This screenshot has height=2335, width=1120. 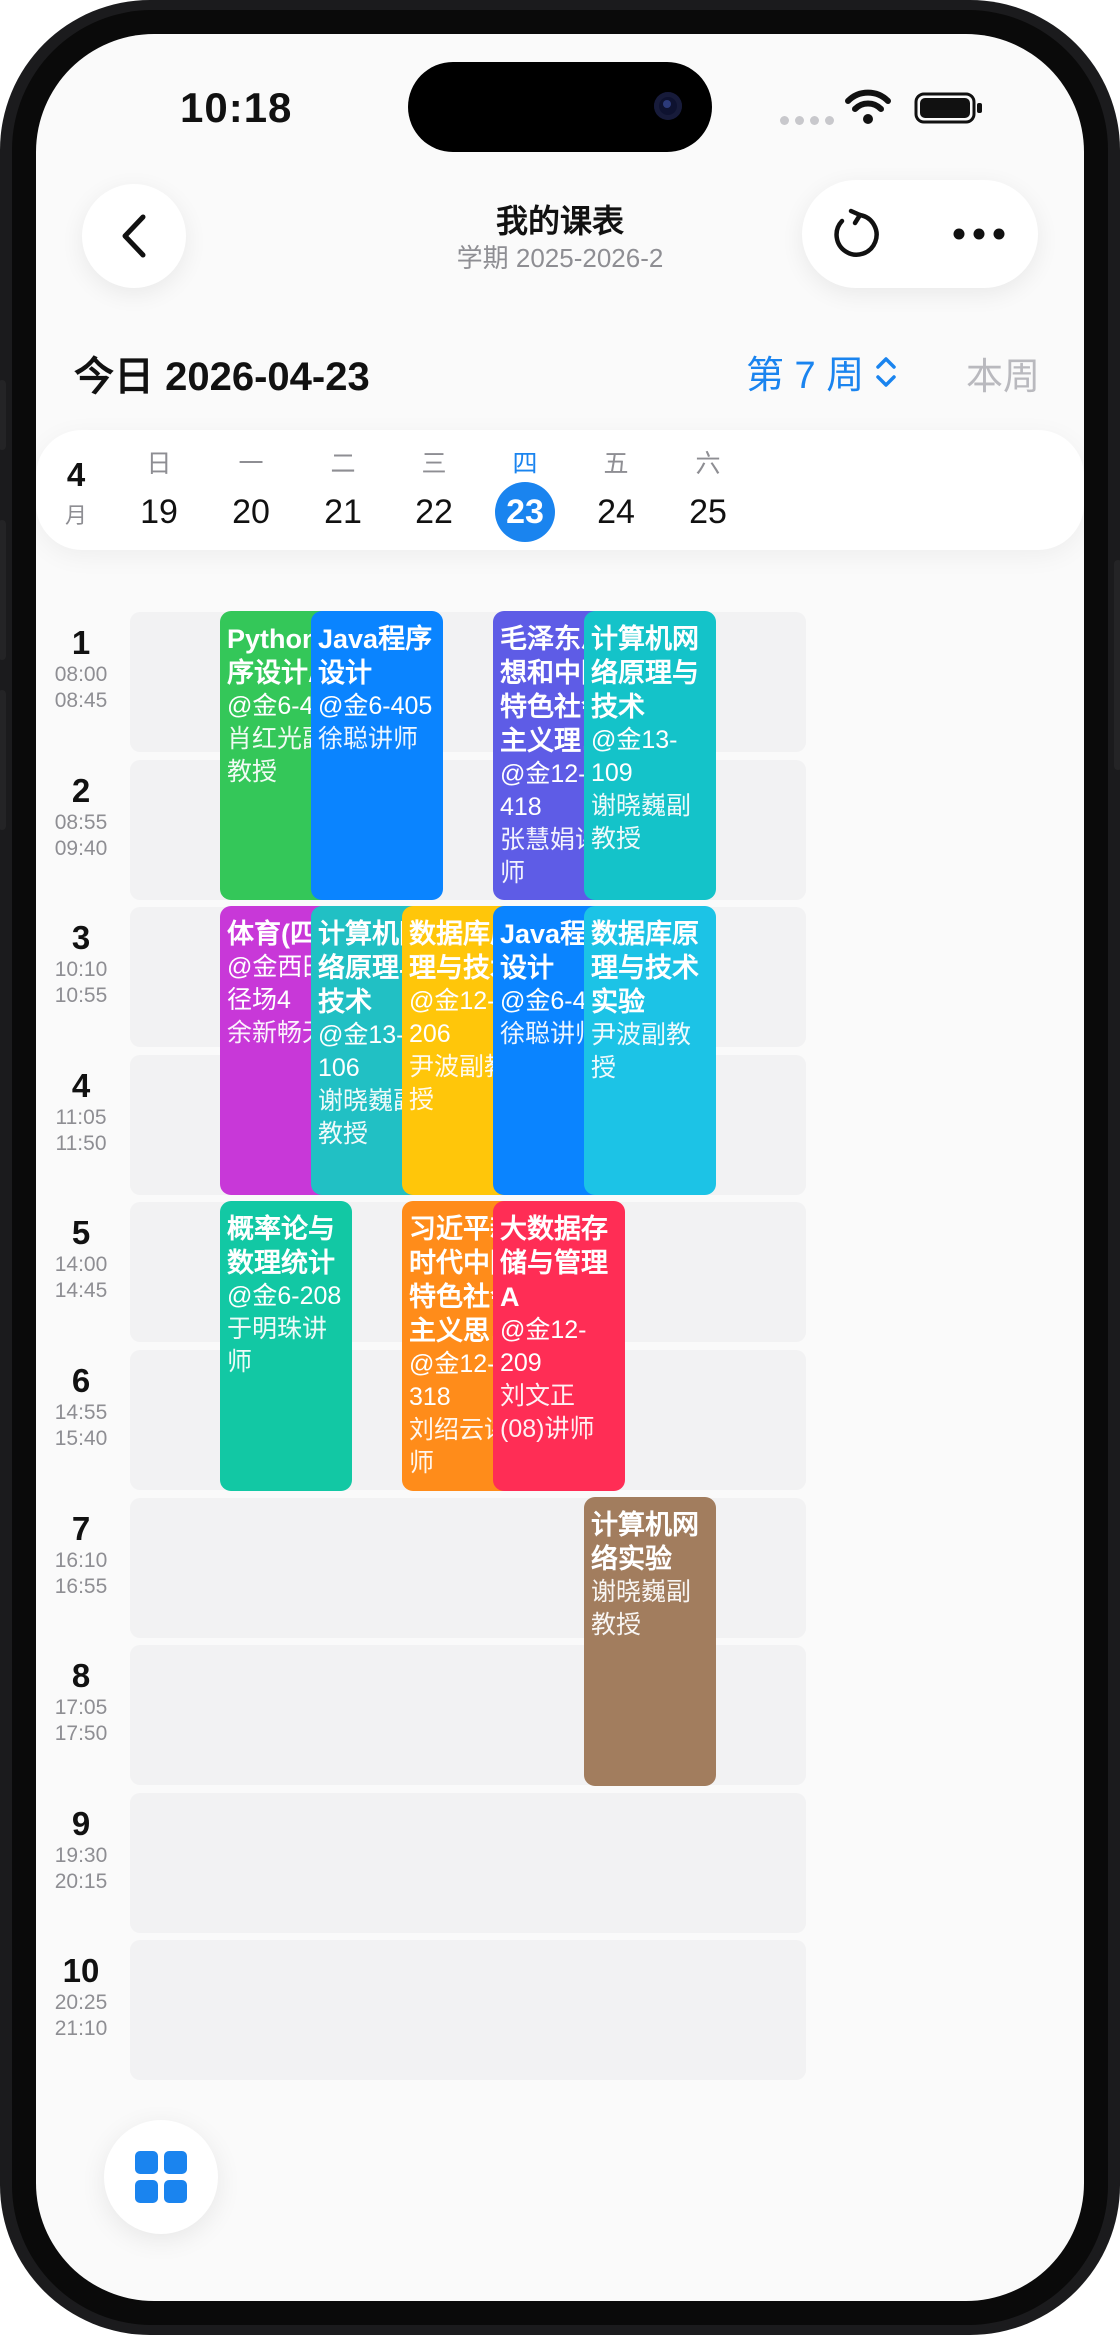 I want to click on wifi-icon, so click(x=868, y=106).